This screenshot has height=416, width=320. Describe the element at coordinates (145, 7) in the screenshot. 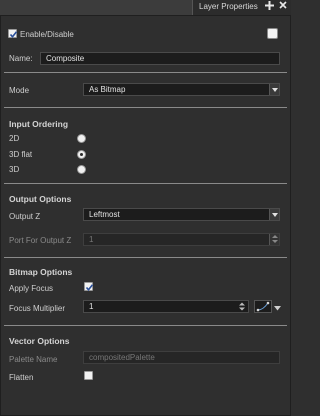

I see `panel-title-bar: Layer Properties` at that location.